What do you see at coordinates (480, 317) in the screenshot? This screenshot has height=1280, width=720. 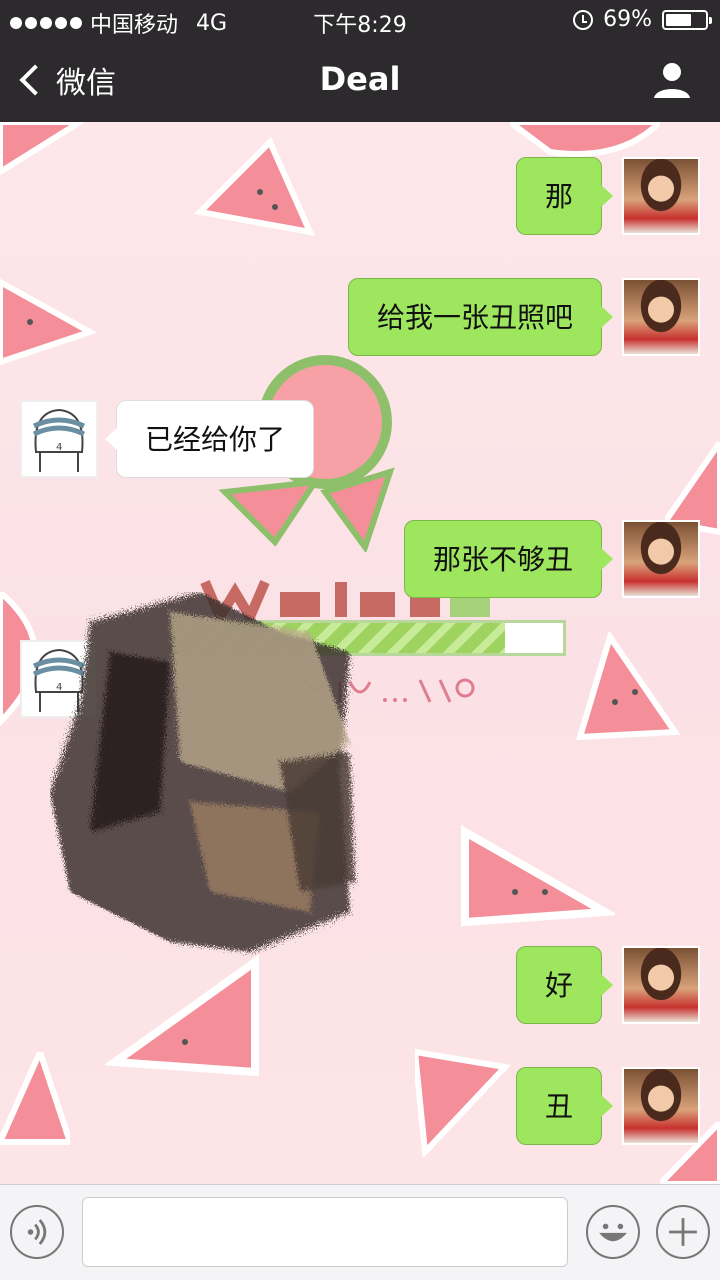 I see `message-bubble: 给我一张丑照吧` at bounding box center [480, 317].